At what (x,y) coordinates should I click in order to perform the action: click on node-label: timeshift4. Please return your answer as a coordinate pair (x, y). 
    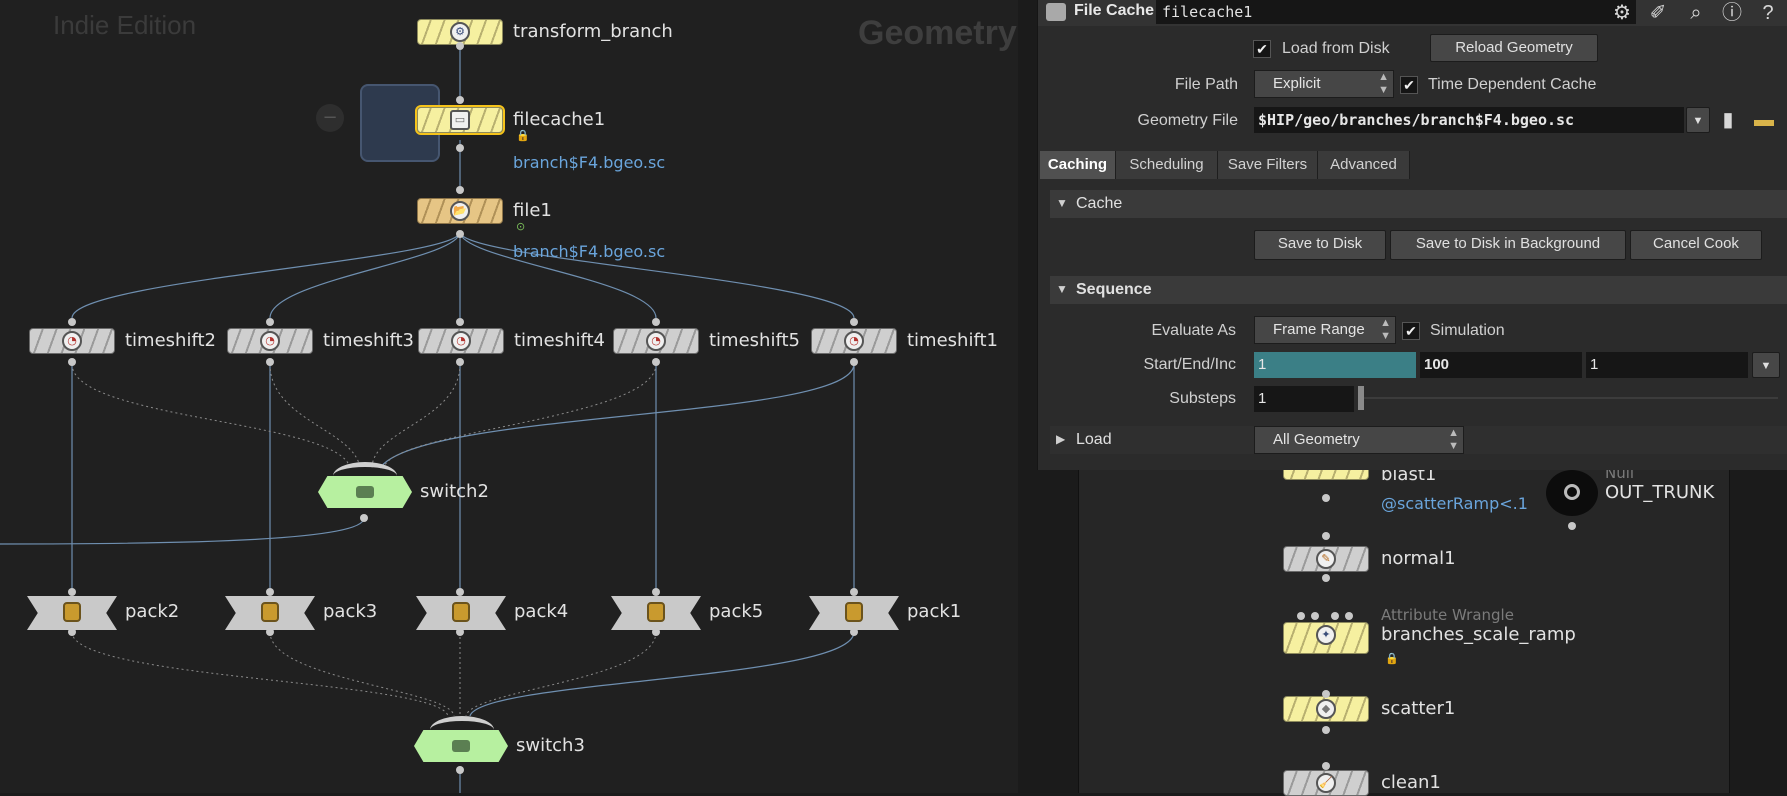
    Looking at the image, I should click on (559, 340).